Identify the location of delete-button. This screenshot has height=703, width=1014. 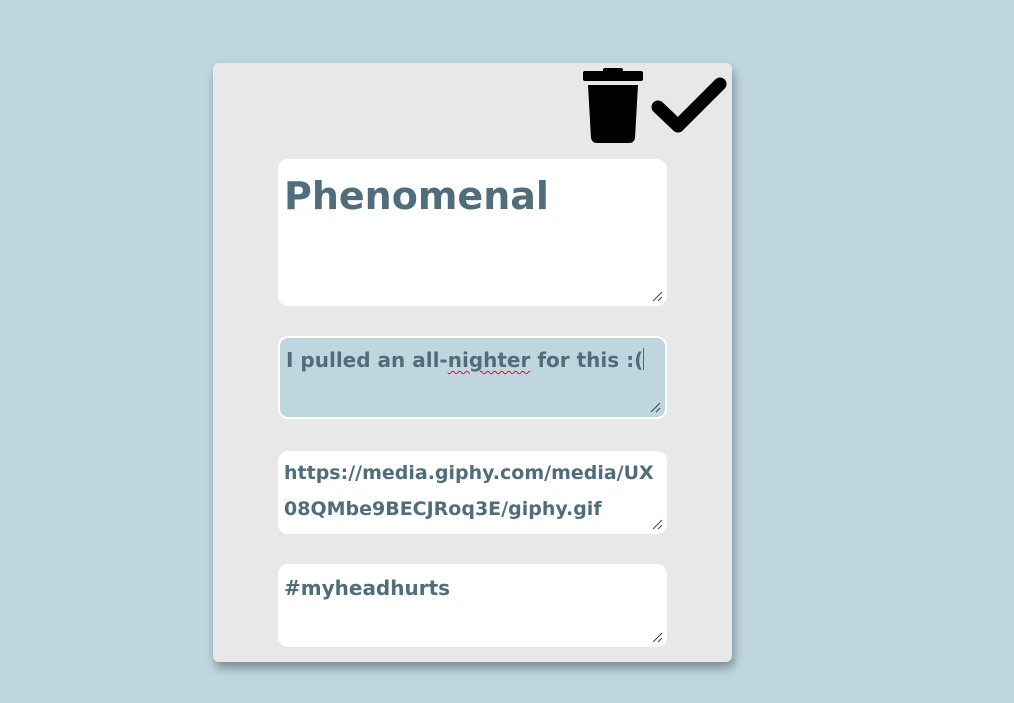
(613, 106).